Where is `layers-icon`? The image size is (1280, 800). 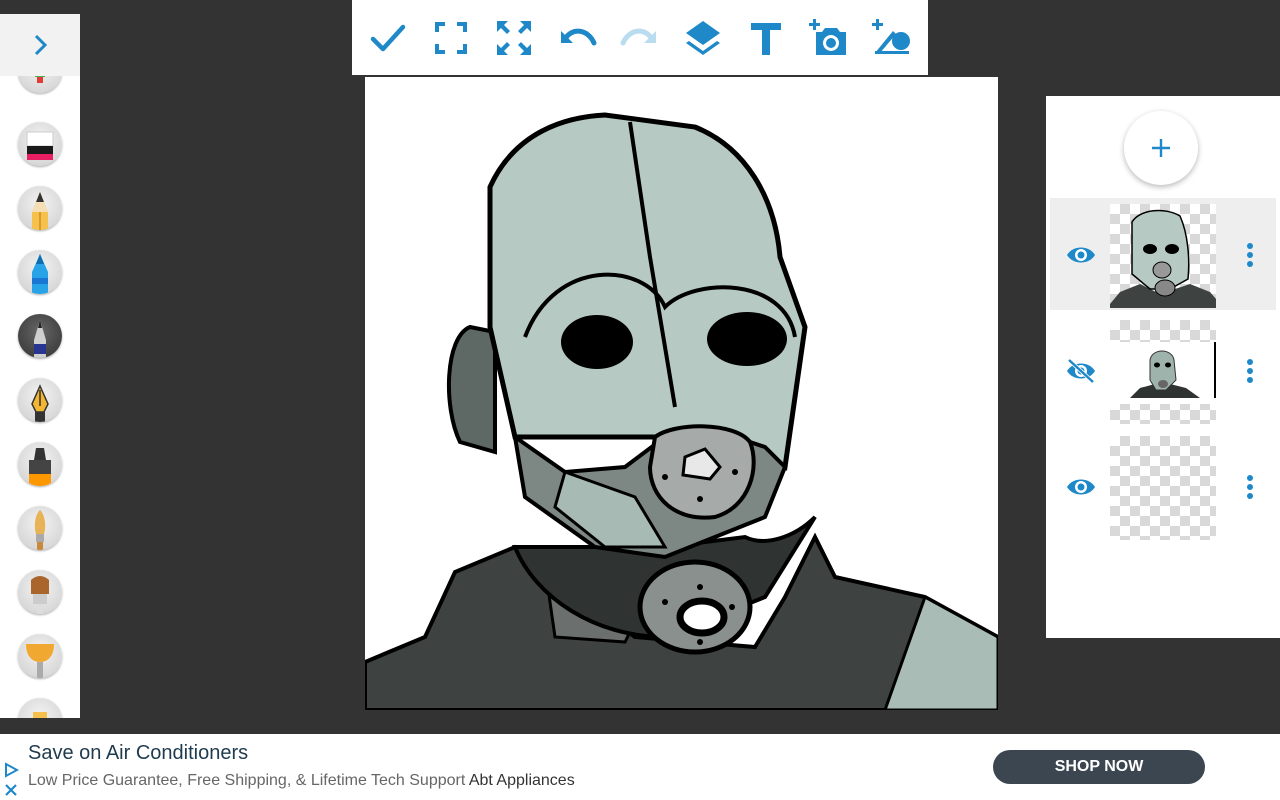
layers-icon is located at coordinates (703, 37).